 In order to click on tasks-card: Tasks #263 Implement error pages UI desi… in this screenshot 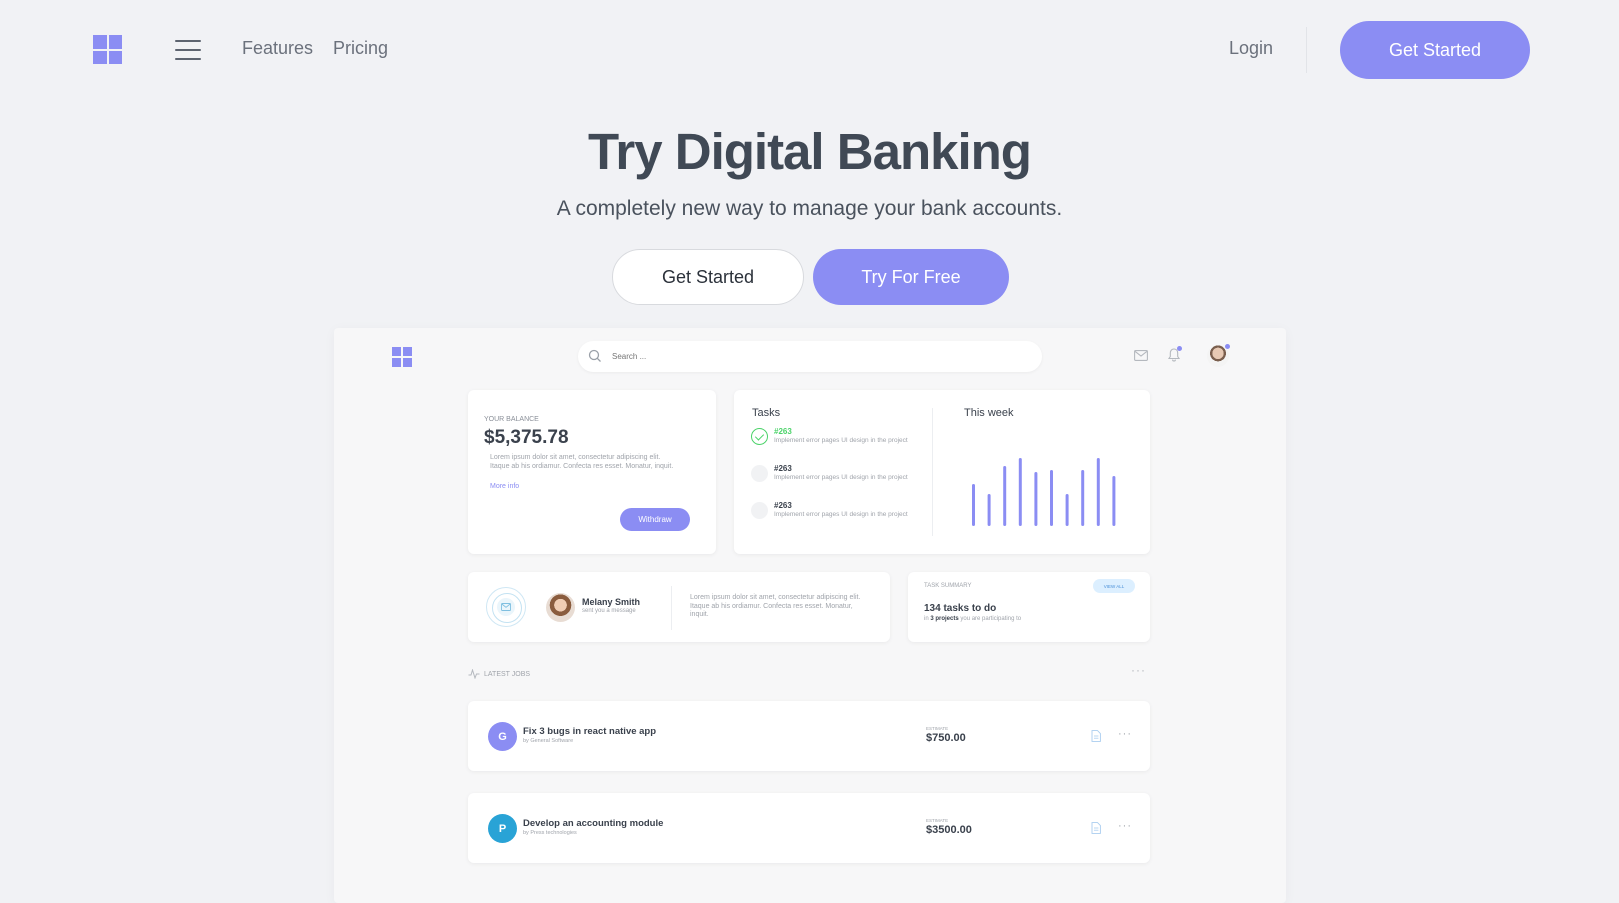, I will do `click(942, 472)`.